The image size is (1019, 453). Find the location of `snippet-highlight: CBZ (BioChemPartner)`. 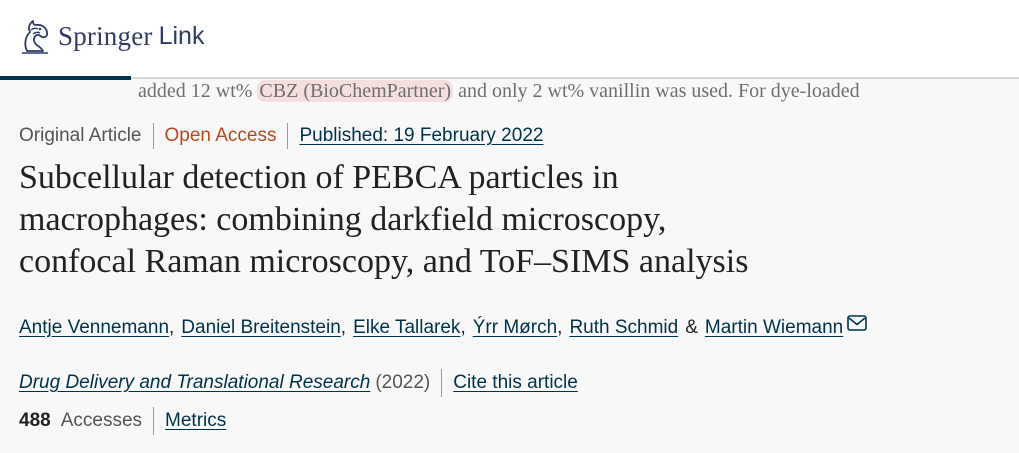

snippet-highlight: CBZ (BioChemPartner) is located at coordinates (355, 91).